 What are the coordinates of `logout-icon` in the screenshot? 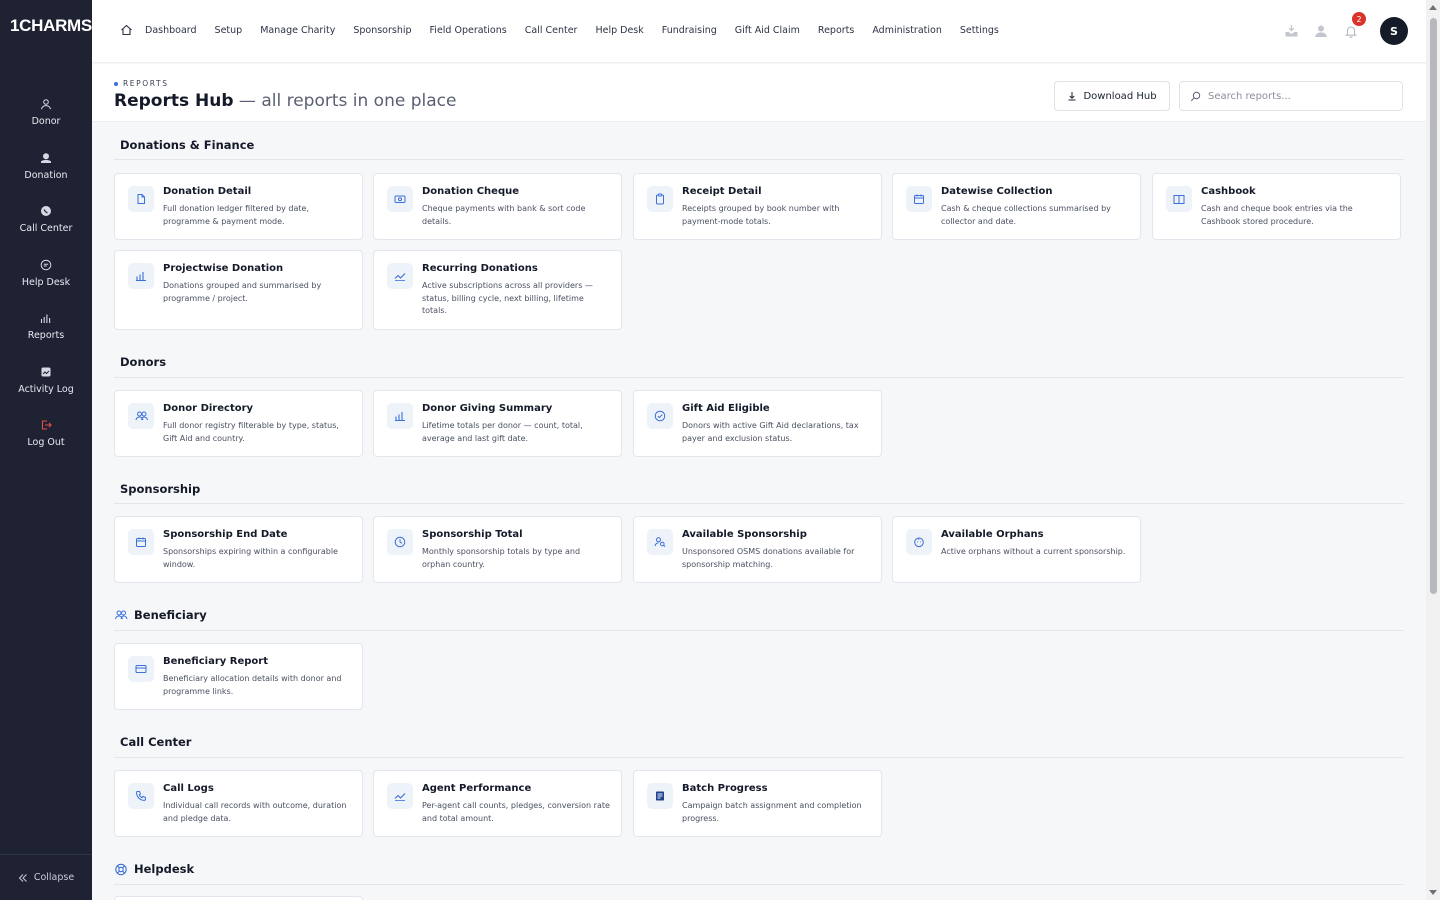 It's located at (46, 425).